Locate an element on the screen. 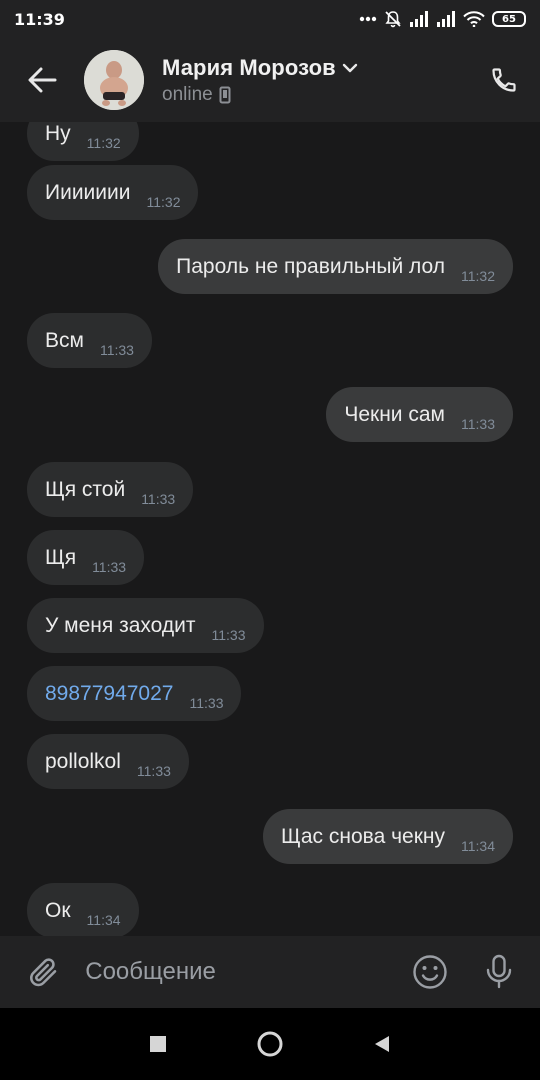 This screenshot has width=540, height=1080. call-button is located at coordinates (504, 80).